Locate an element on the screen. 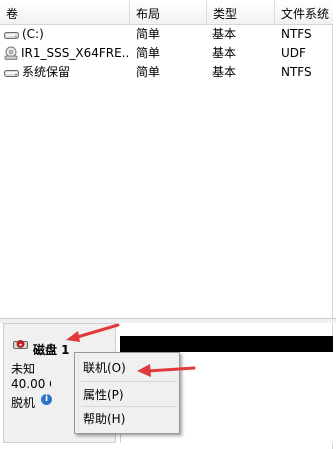  column-header-volume: 卷 is located at coordinates (65, 12).